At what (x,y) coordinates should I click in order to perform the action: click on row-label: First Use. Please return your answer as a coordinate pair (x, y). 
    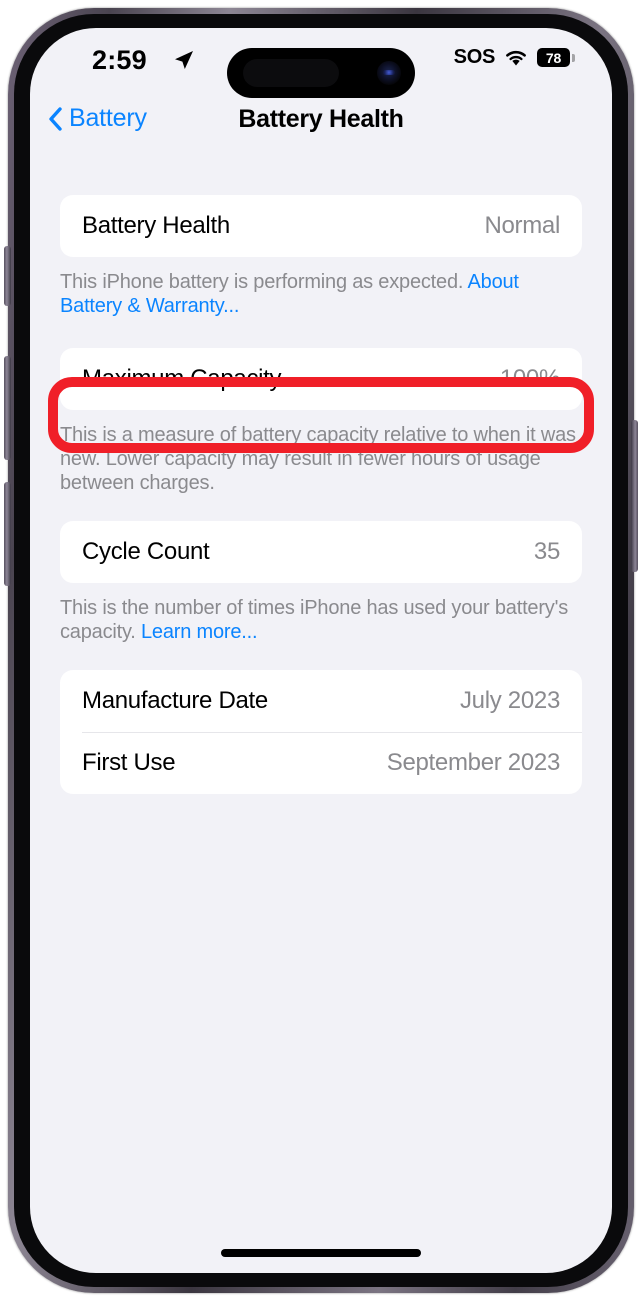
    Looking at the image, I should click on (129, 762).